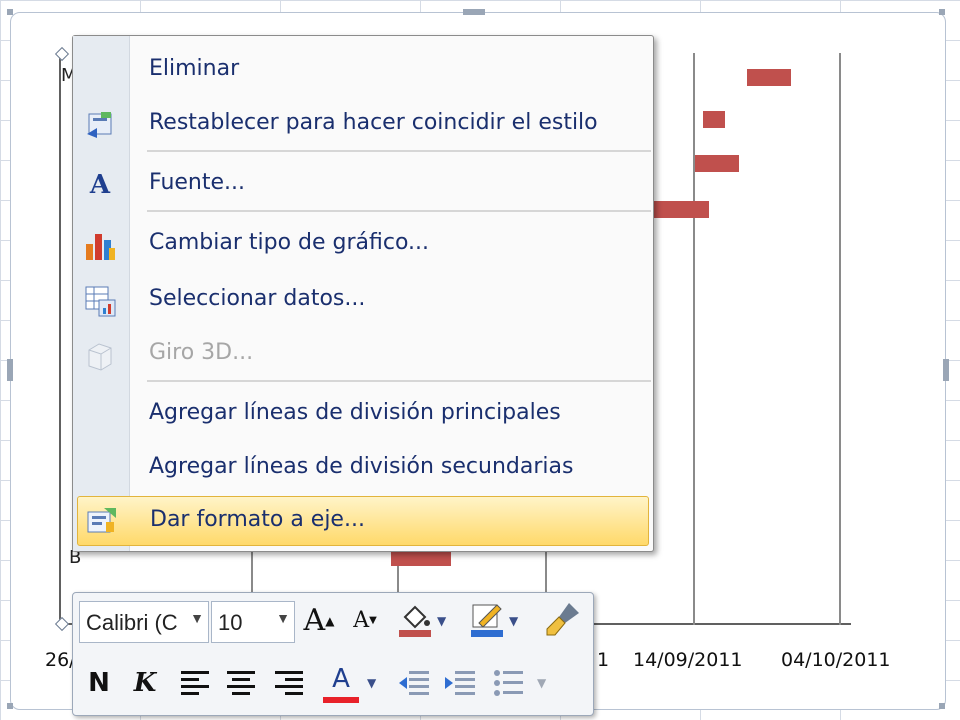 Image resolution: width=960 pixels, height=720 pixels. I want to click on decrease-indent-icon, so click(414, 683).